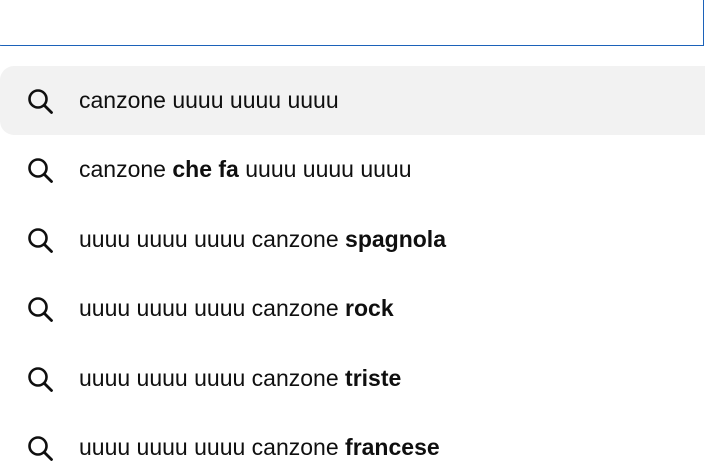 The image size is (705, 464). I want to click on suggestion-text-part: canzone, so click(126, 169).